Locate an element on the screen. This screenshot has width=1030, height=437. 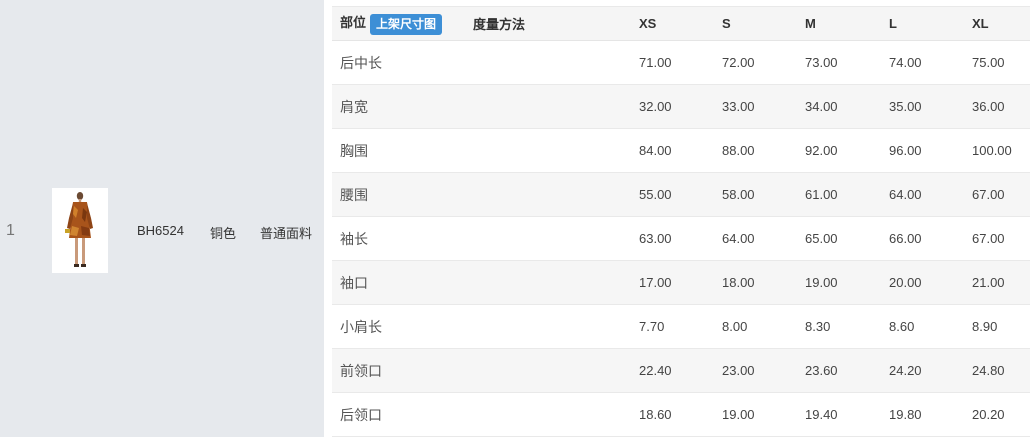
table-row: 腰围 55.00 58.00 61.00 64.00 67.00 is located at coordinates (681, 194).